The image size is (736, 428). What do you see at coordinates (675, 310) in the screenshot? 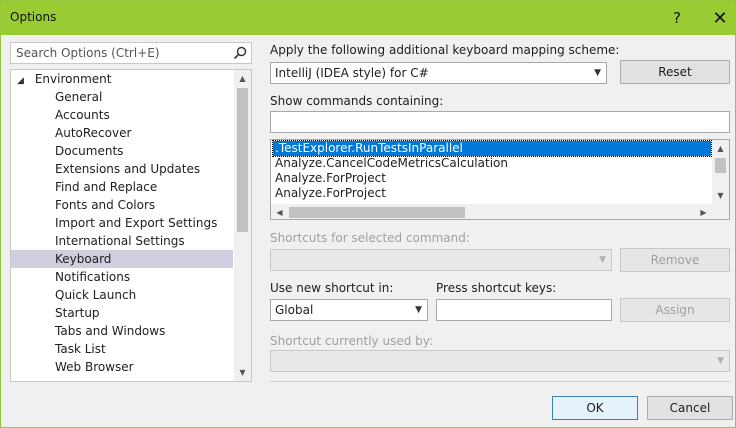
I see `assign-button: Assign` at bounding box center [675, 310].